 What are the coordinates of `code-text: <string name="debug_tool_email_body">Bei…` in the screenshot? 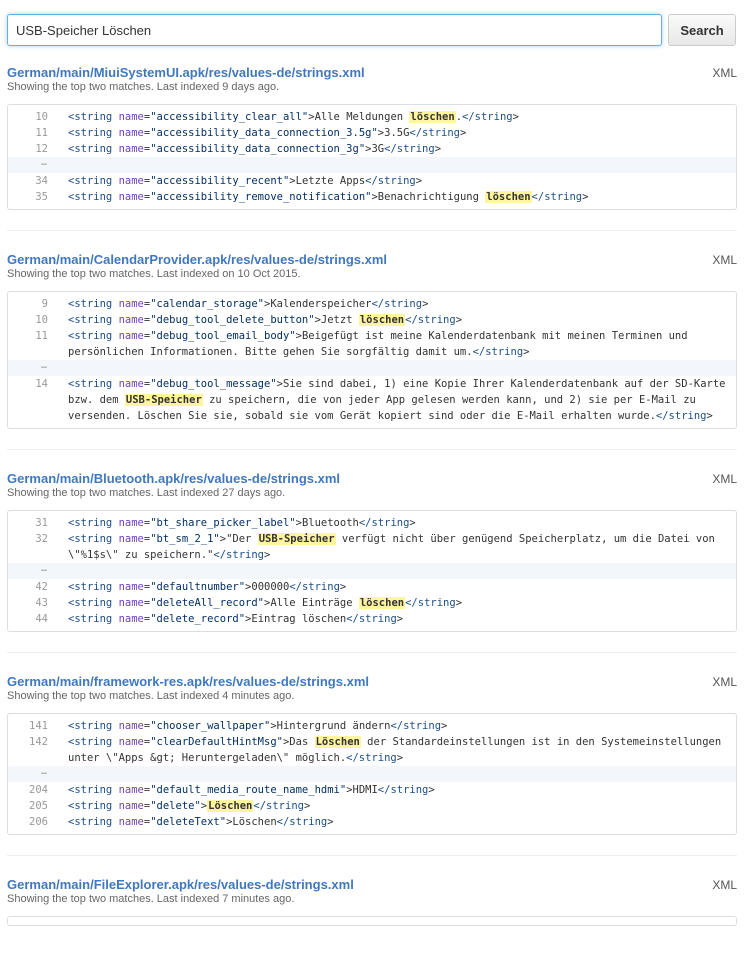 It's located at (381, 344).